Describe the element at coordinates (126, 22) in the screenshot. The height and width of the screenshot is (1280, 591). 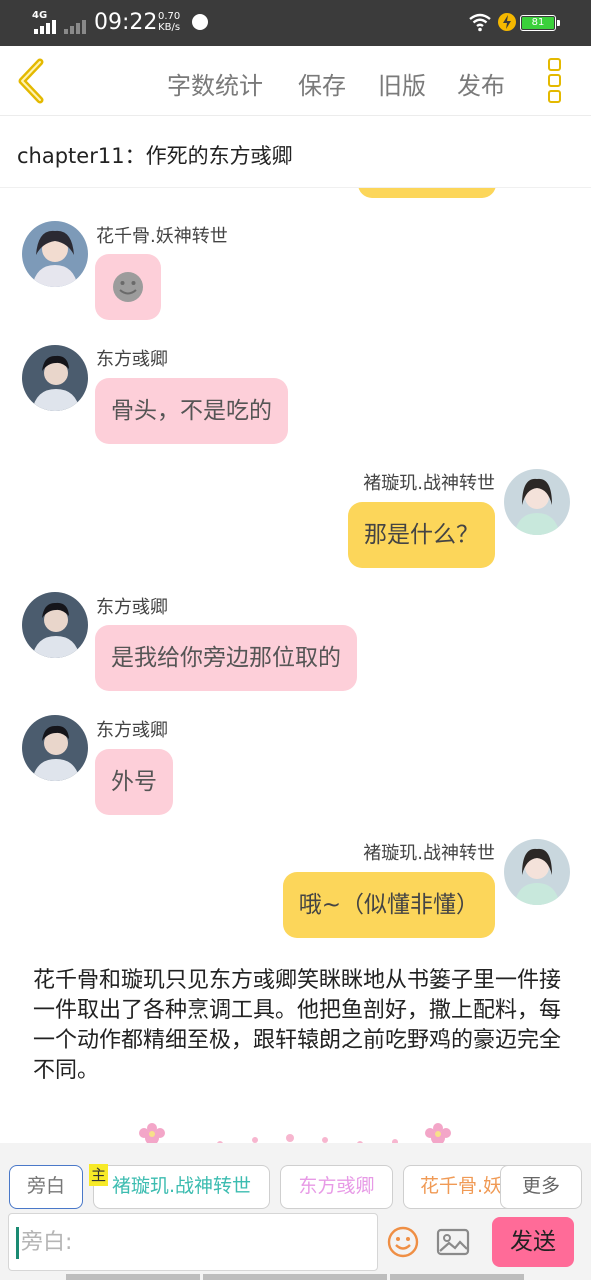
I see `clock: 09:22` at that location.